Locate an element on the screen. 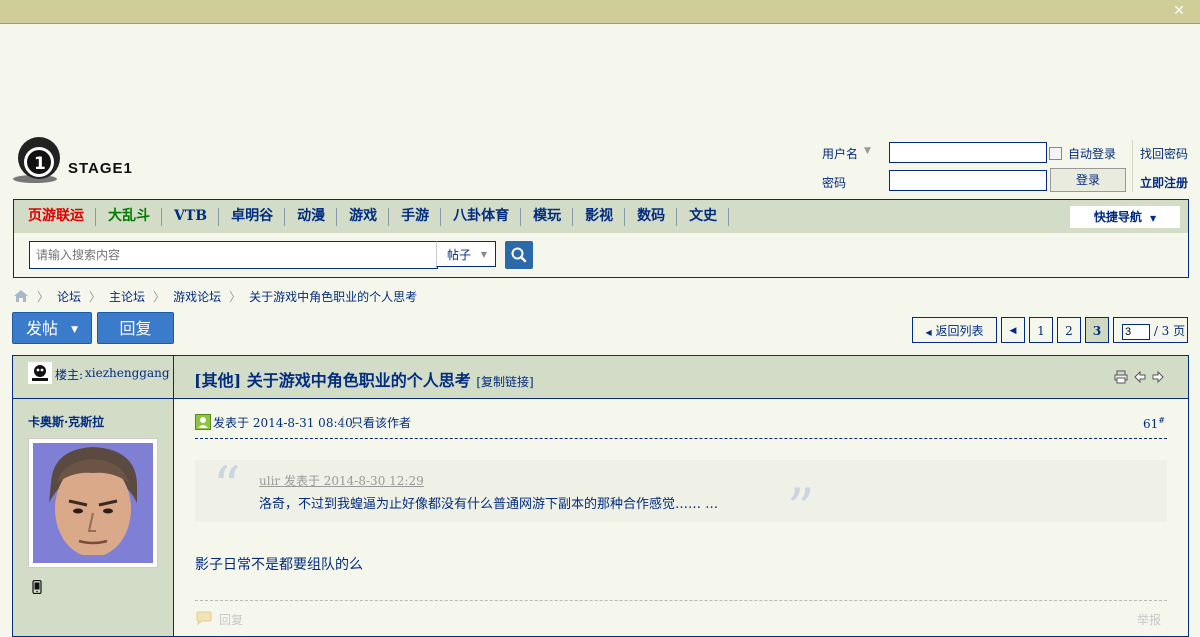 This screenshot has height=637, width=1200. home-icon is located at coordinates (21, 296).